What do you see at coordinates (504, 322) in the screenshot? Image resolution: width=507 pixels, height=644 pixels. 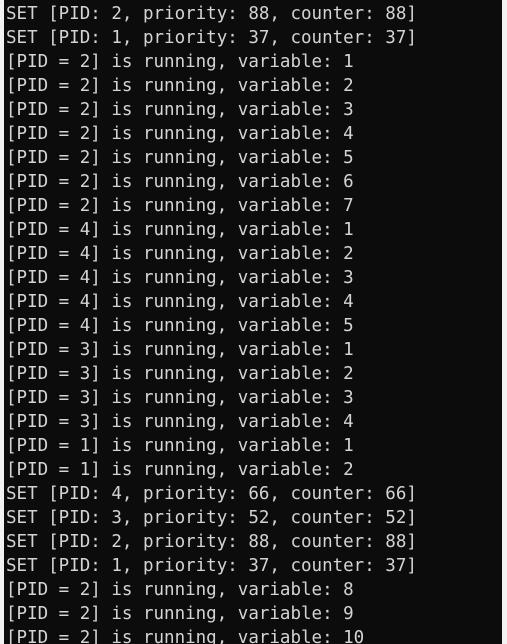 I see `scrollbar-track` at bounding box center [504, 322].